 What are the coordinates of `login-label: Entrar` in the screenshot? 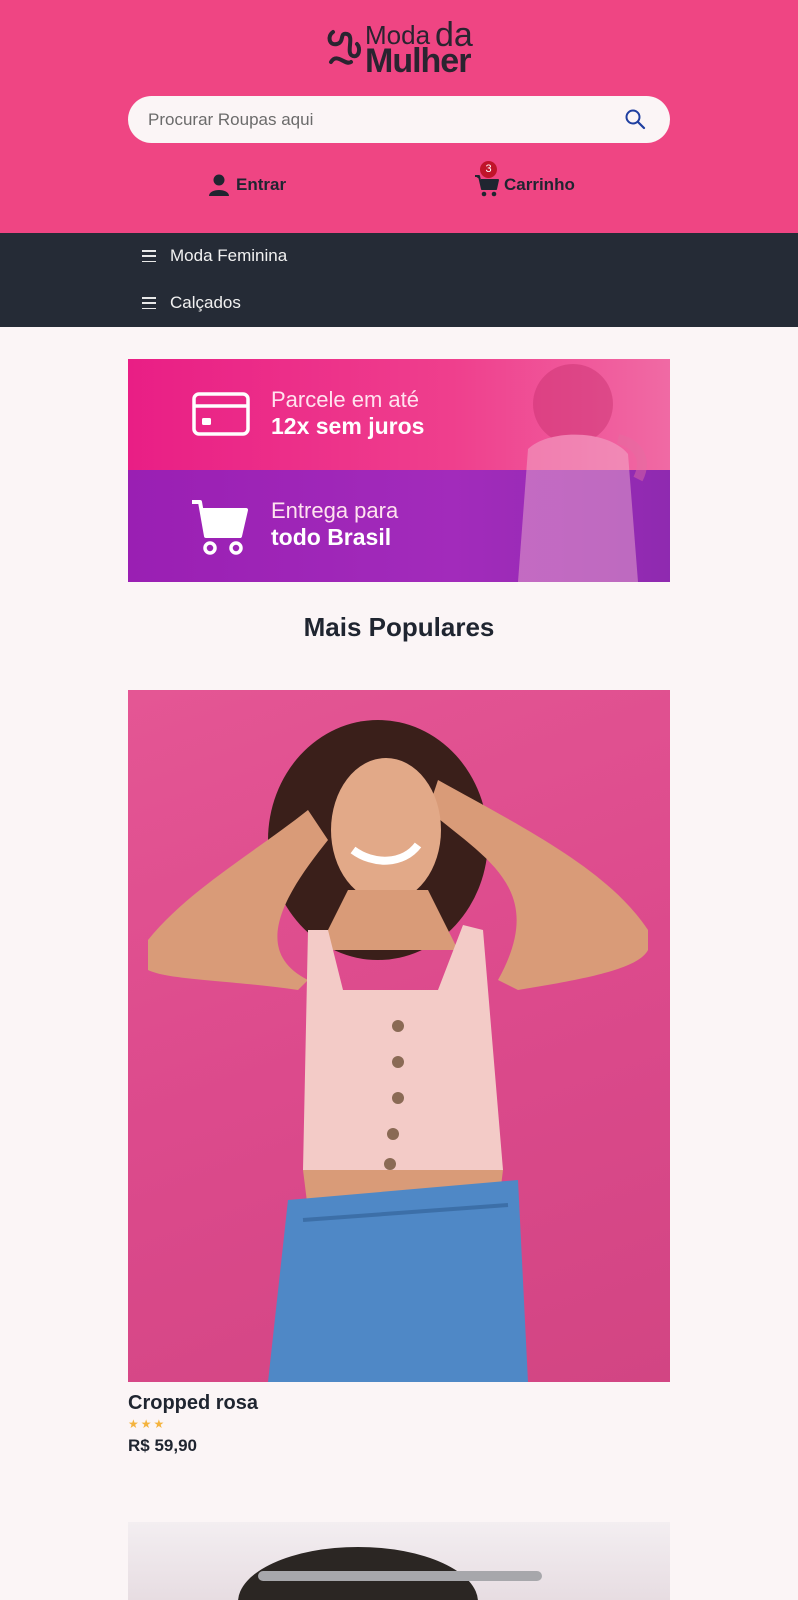 It's located at (261, 184).